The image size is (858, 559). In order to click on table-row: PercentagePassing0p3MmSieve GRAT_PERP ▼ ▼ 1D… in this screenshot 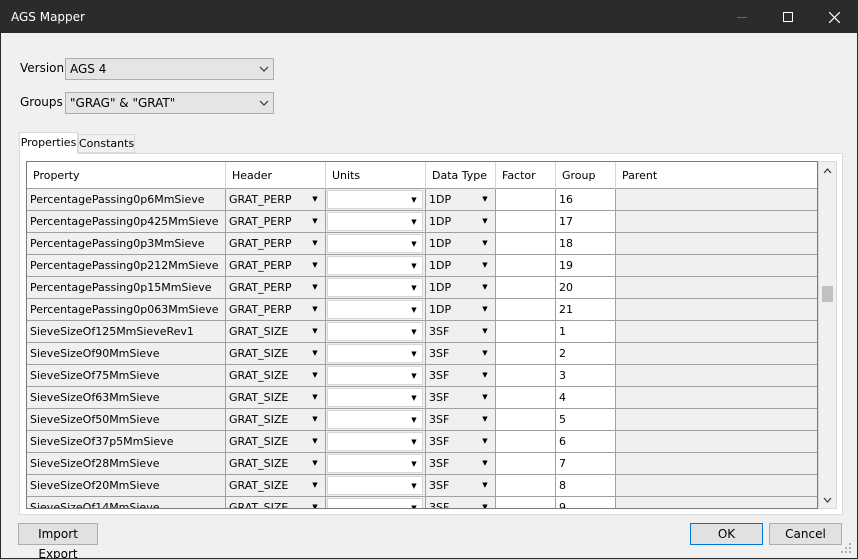, I will do `click(422, 244)`.